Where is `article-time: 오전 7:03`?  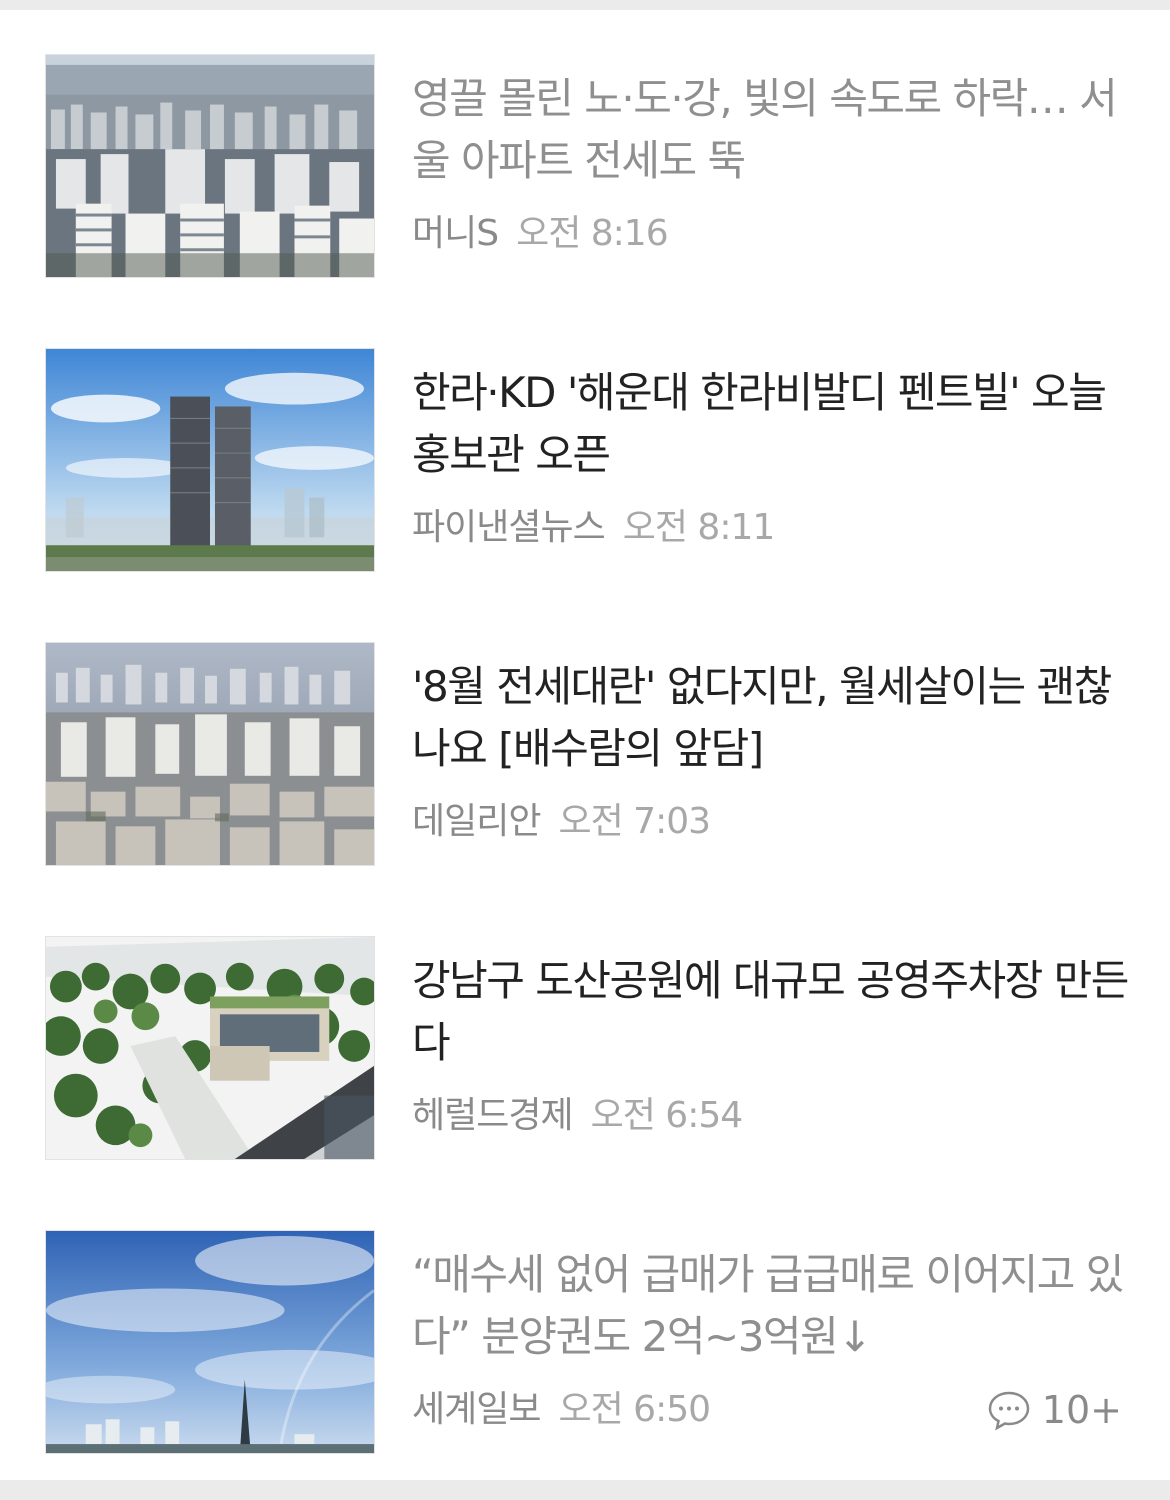 article-time: 오전 7:03 is located at coordinates (634, 821).